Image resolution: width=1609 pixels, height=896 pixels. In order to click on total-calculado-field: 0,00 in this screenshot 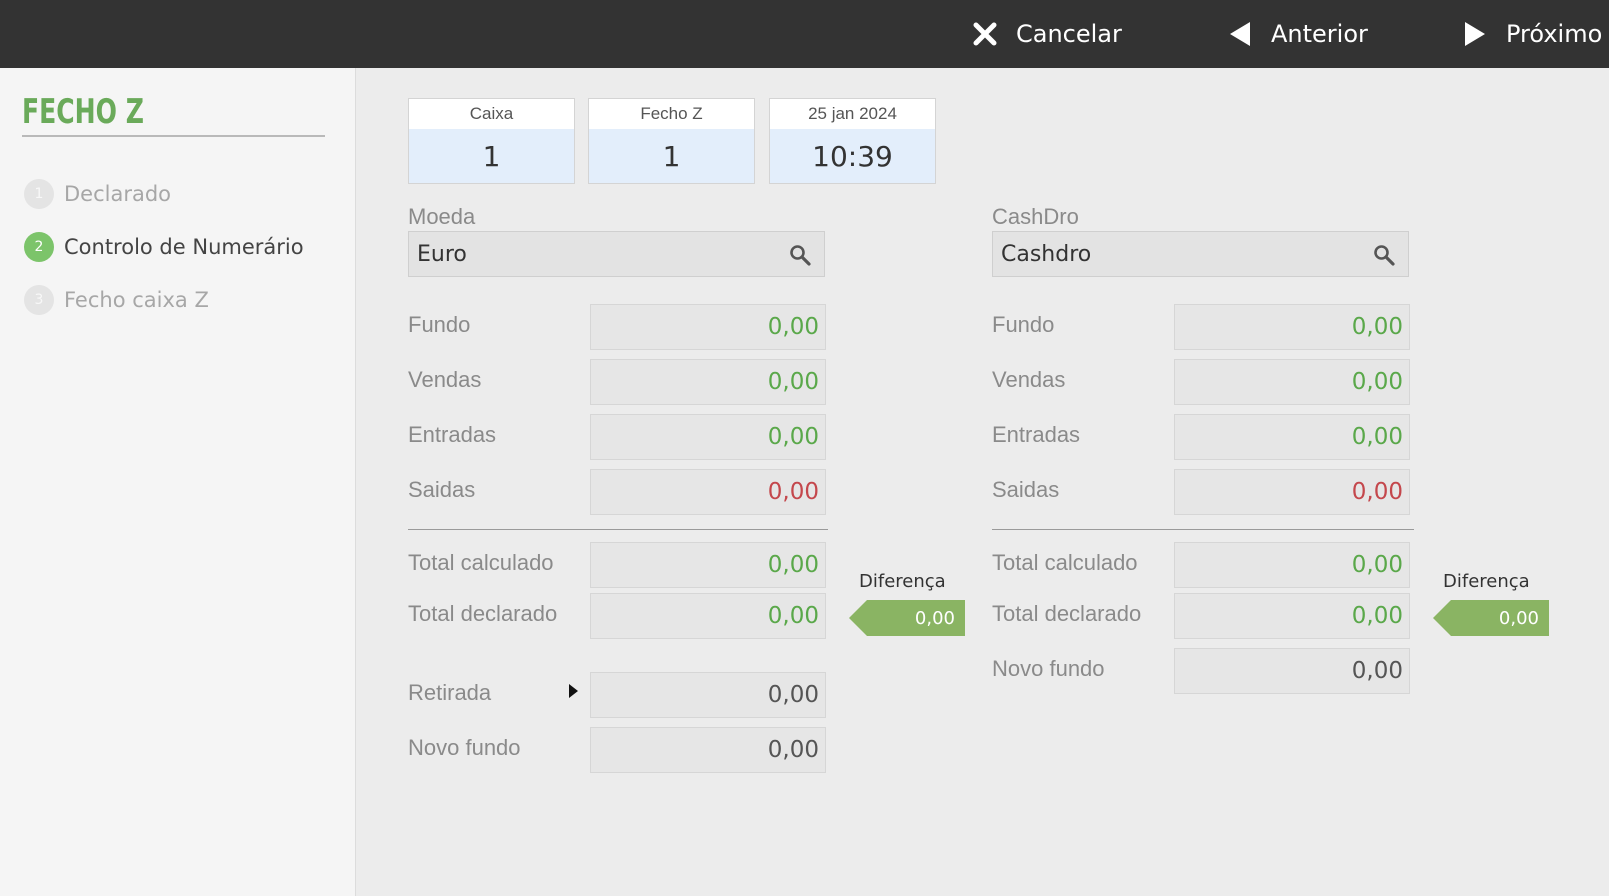, I will do `click(708, 565)`.